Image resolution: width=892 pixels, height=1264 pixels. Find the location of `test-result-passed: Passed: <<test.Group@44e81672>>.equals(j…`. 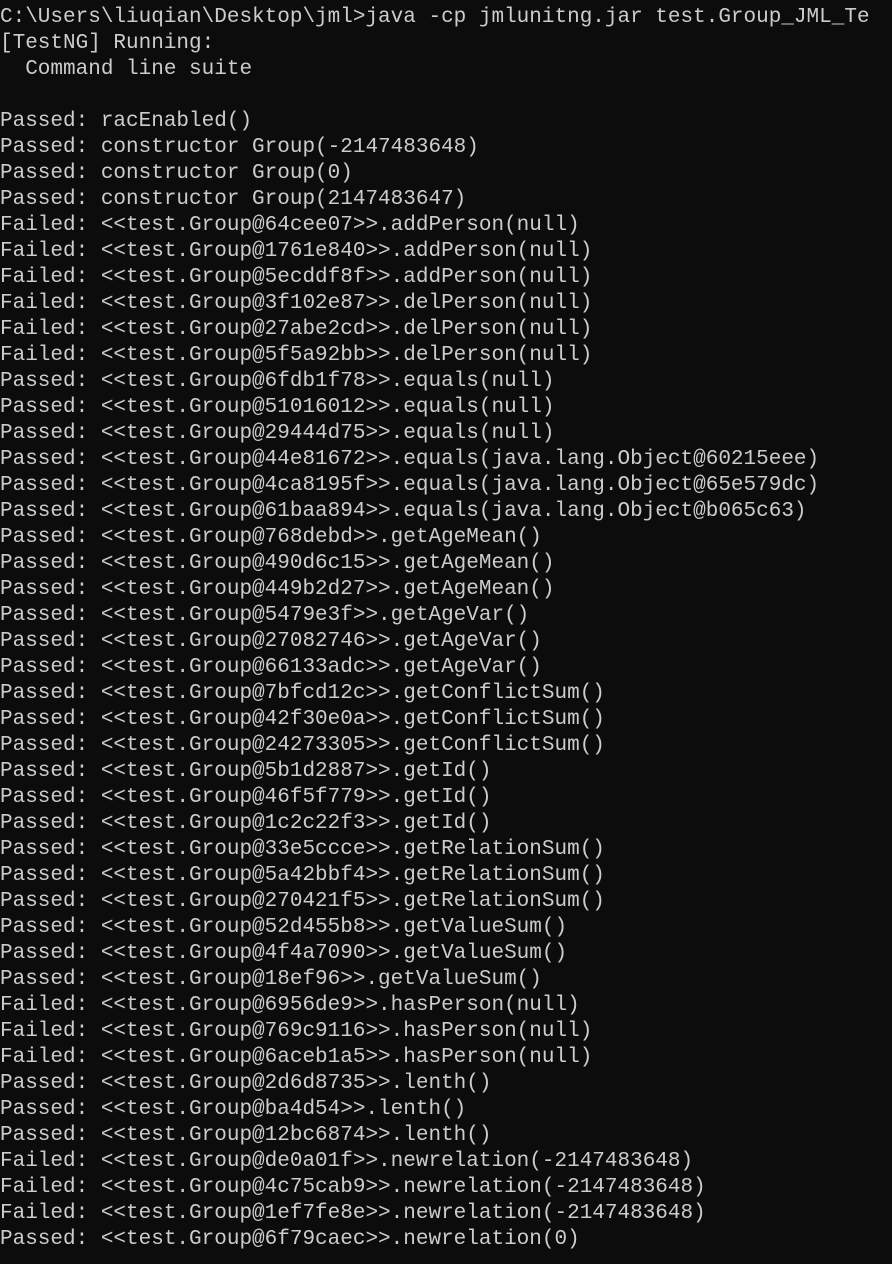

test-result-passed: Passed: <<test.Group@44e81672>>.equals(j… is located at coordinates (410, 459).